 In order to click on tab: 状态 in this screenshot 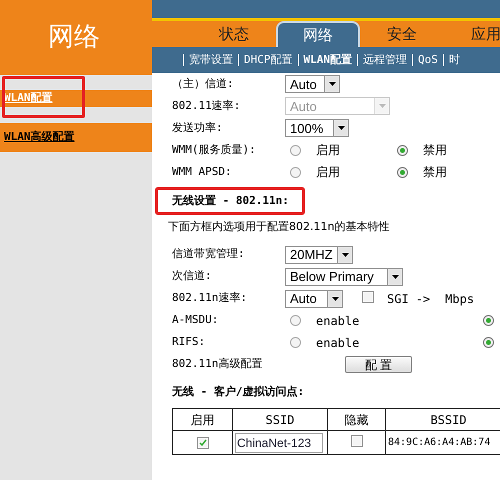, I will do `click(234, 34)`.